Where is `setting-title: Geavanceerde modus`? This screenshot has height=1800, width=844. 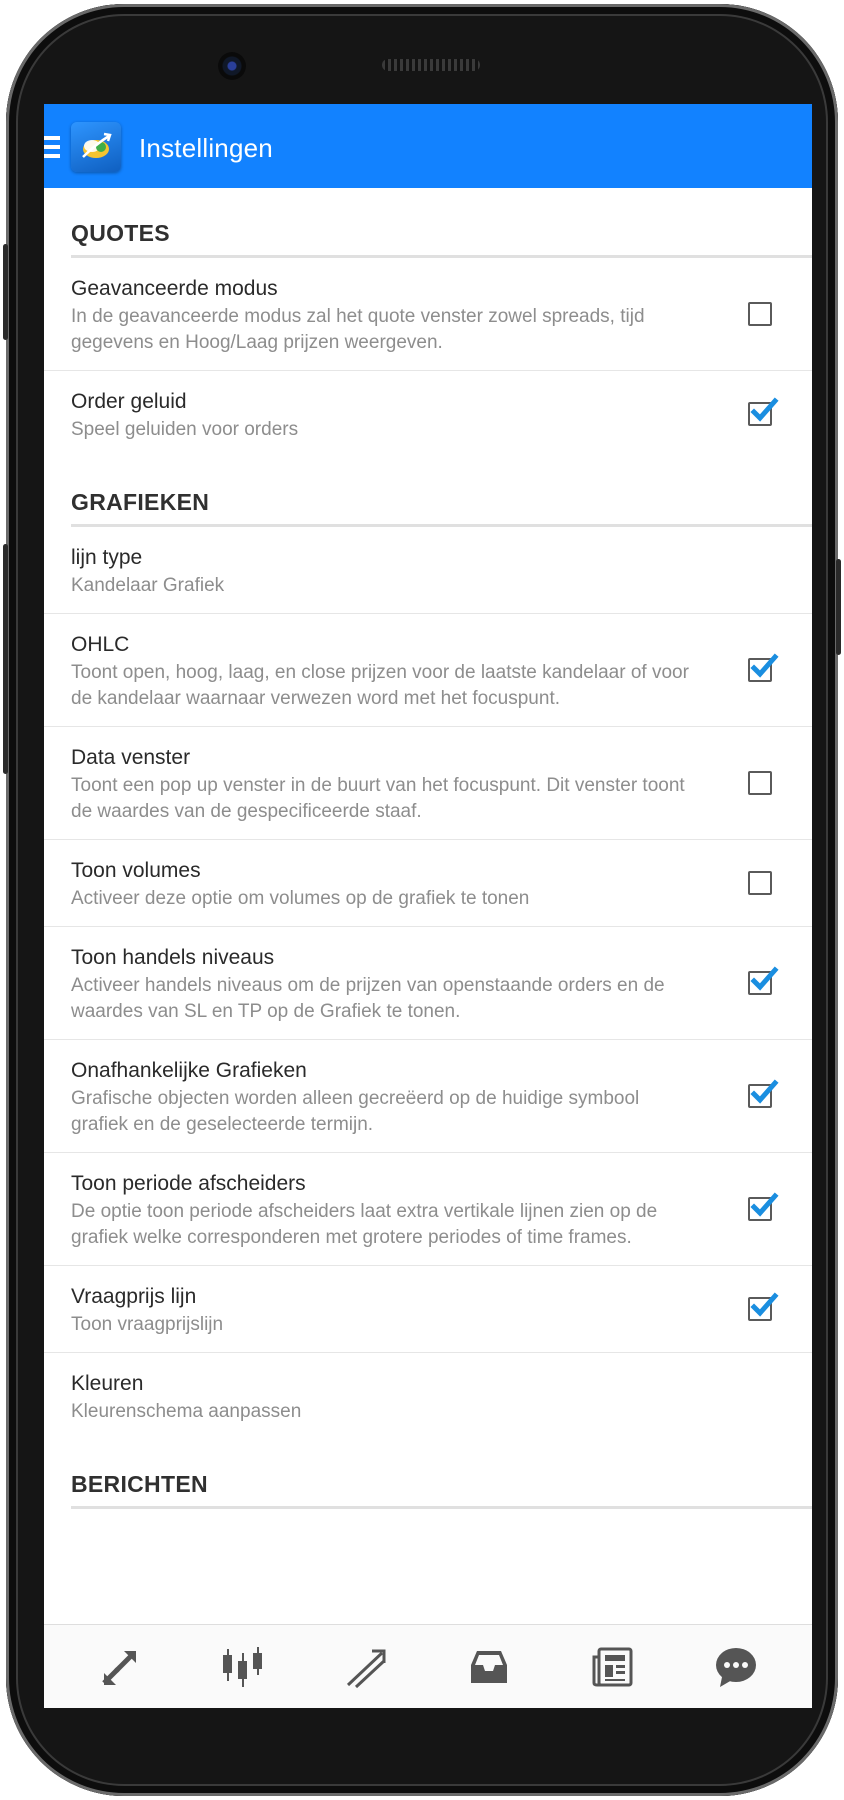 setting-title: Geavanceerde modus is located at coordinates (174, 288).